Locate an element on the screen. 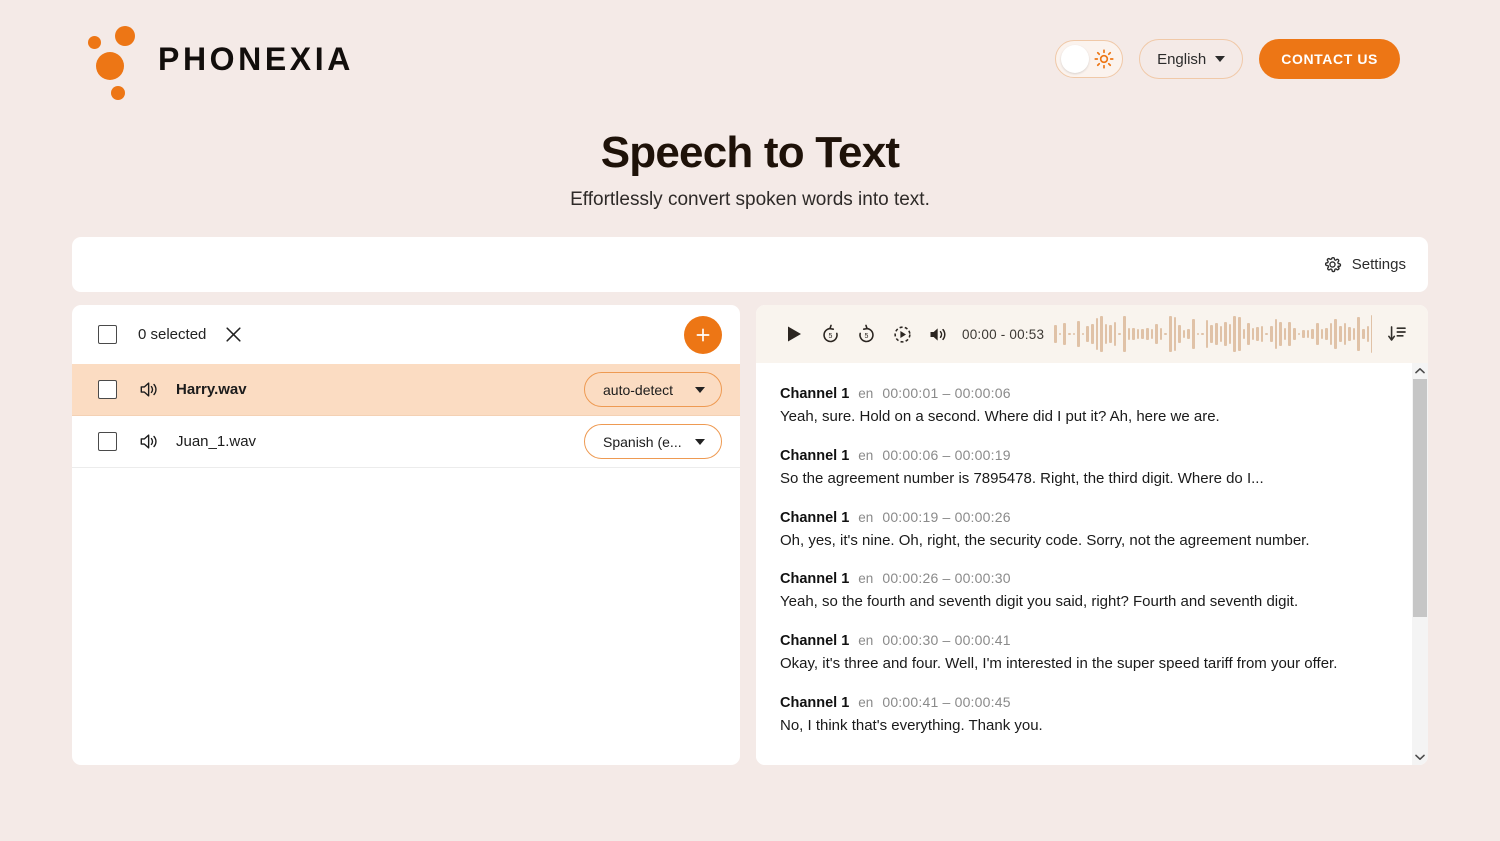 The width and height of the screenshot is (1500, 841). gear-icon is located at coordinates (1332, 265).